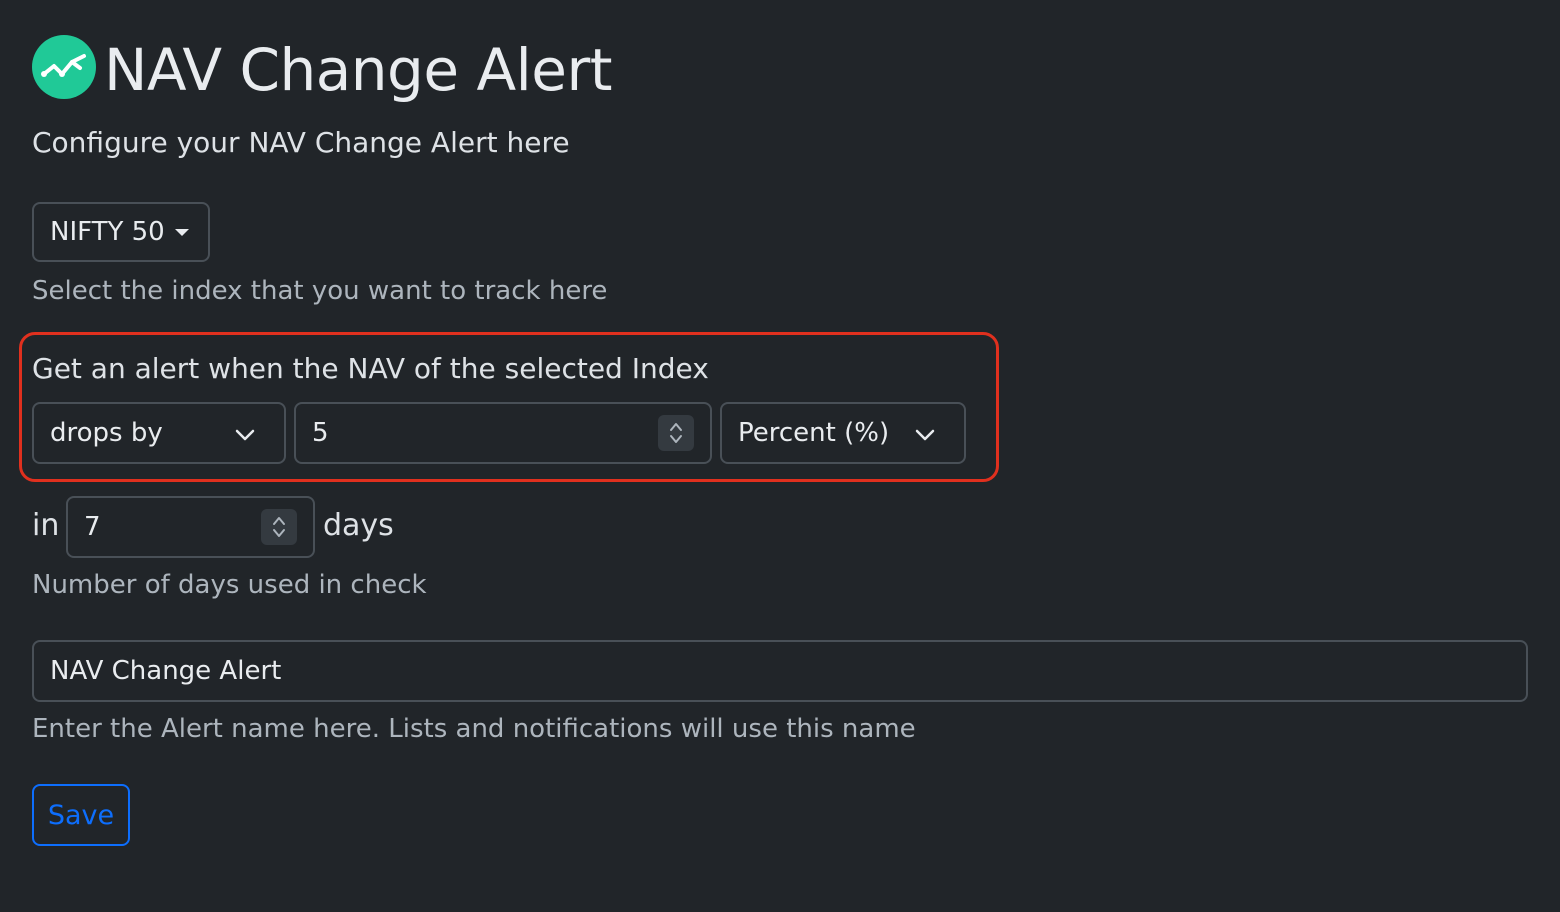  What do you see at coordinates (229, 585) in the screenshot?
I see `days-help-text: Number of days used in check` at bounding box center [229, 585].